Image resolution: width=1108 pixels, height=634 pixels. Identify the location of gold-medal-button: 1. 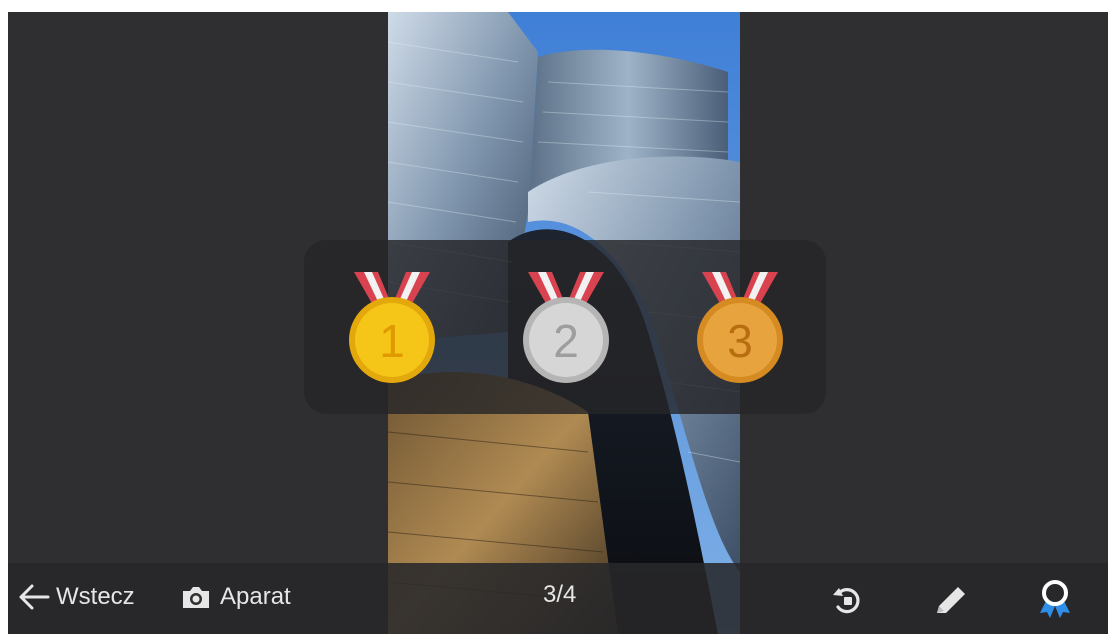
(392, 328).